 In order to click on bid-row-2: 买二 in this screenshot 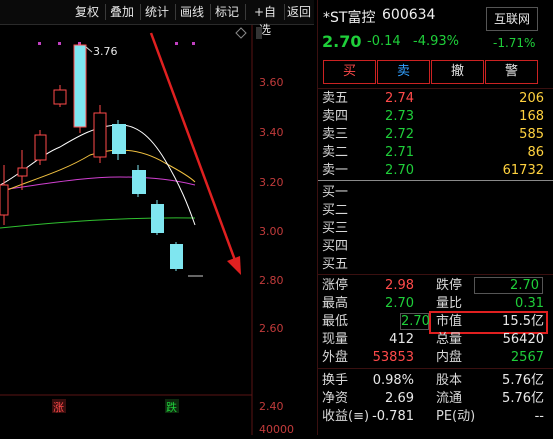, I will do `click(433, 210)`.